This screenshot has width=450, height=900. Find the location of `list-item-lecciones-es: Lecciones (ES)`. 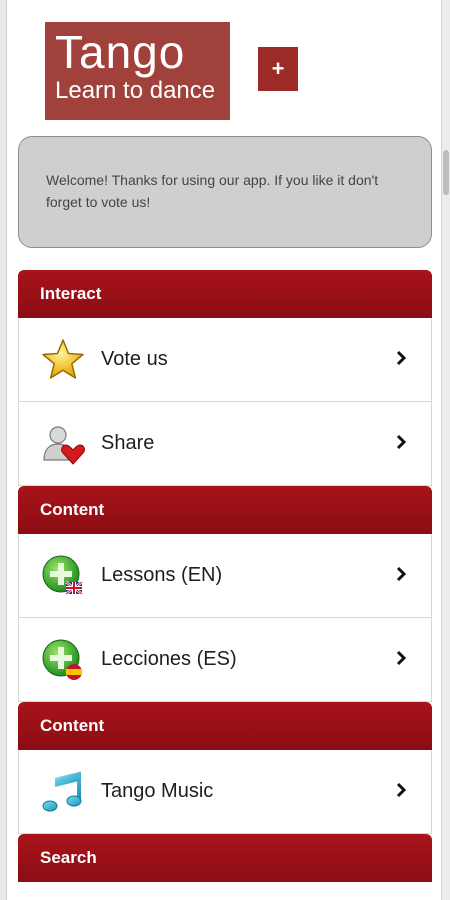

list-item-lecciones-es: Lecciones (ES) is located at coordinates (225, 660).